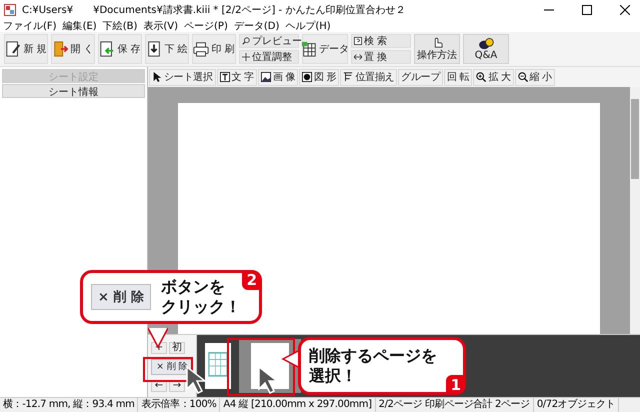 Image resolution: width=640 pixels, height=412 pixels. I want to click on status-text: 0/72オブジェクト, so click(577, 405).